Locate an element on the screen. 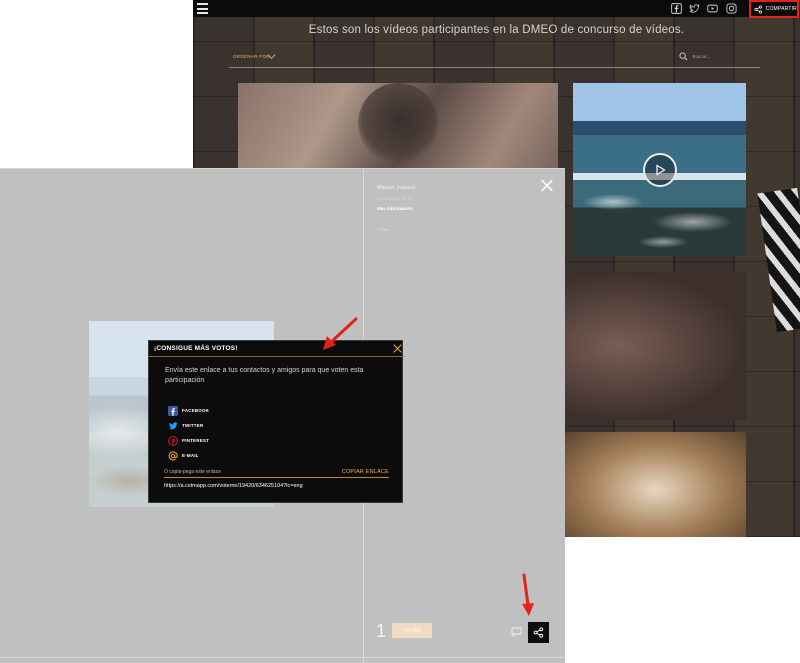 This screenshot has width=800, height=663. share-network-list: FACEBOOK TWITTER PINTEREST E-MAIL is located at coordinates (188, 433).